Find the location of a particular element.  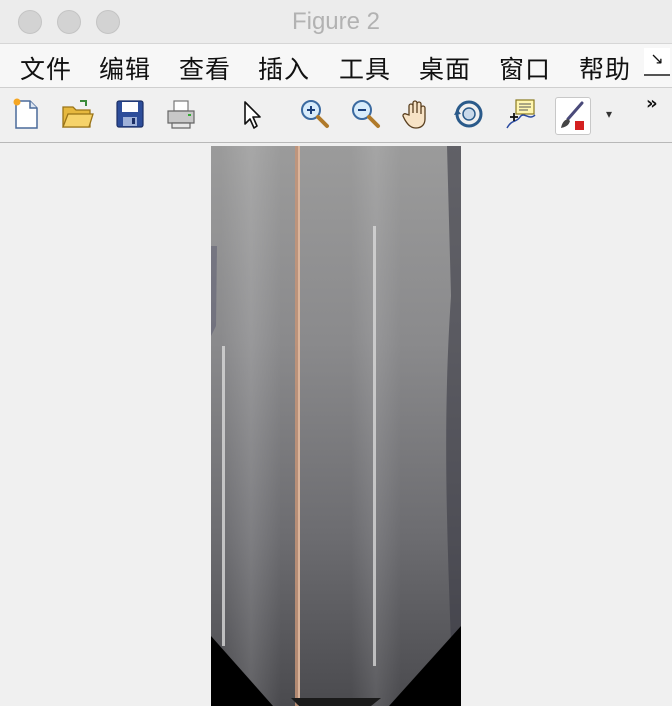

toolbar-overflow-icon: » is located at coordinates (651, 103).